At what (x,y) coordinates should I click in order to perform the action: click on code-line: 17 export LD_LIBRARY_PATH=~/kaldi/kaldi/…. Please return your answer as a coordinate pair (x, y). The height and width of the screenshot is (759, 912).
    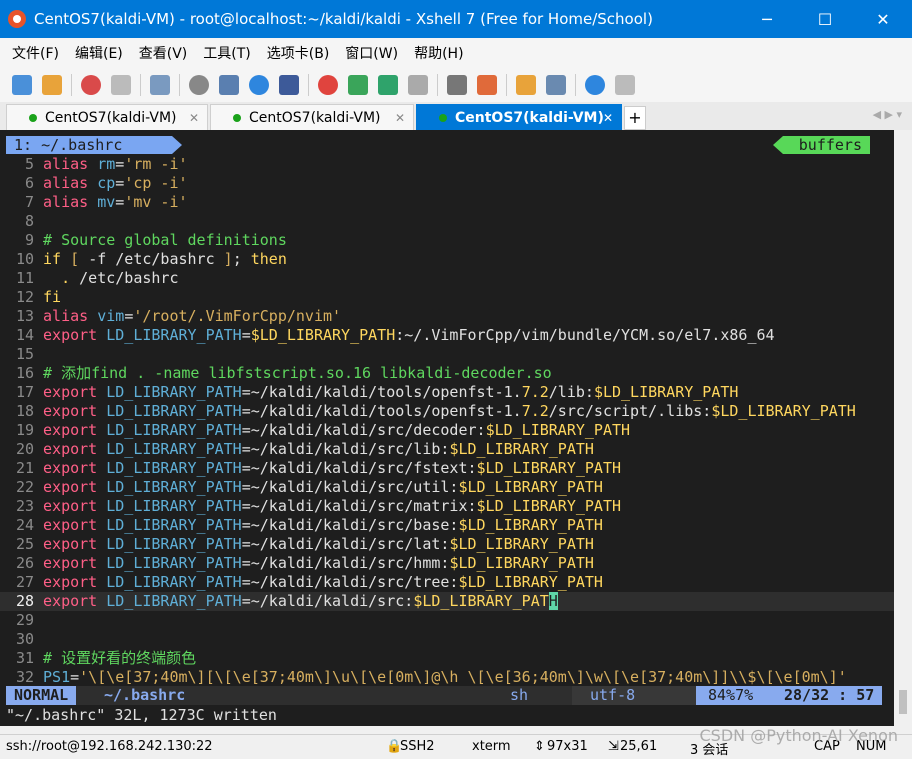
    Looking at the image, I should click on (447, 392).